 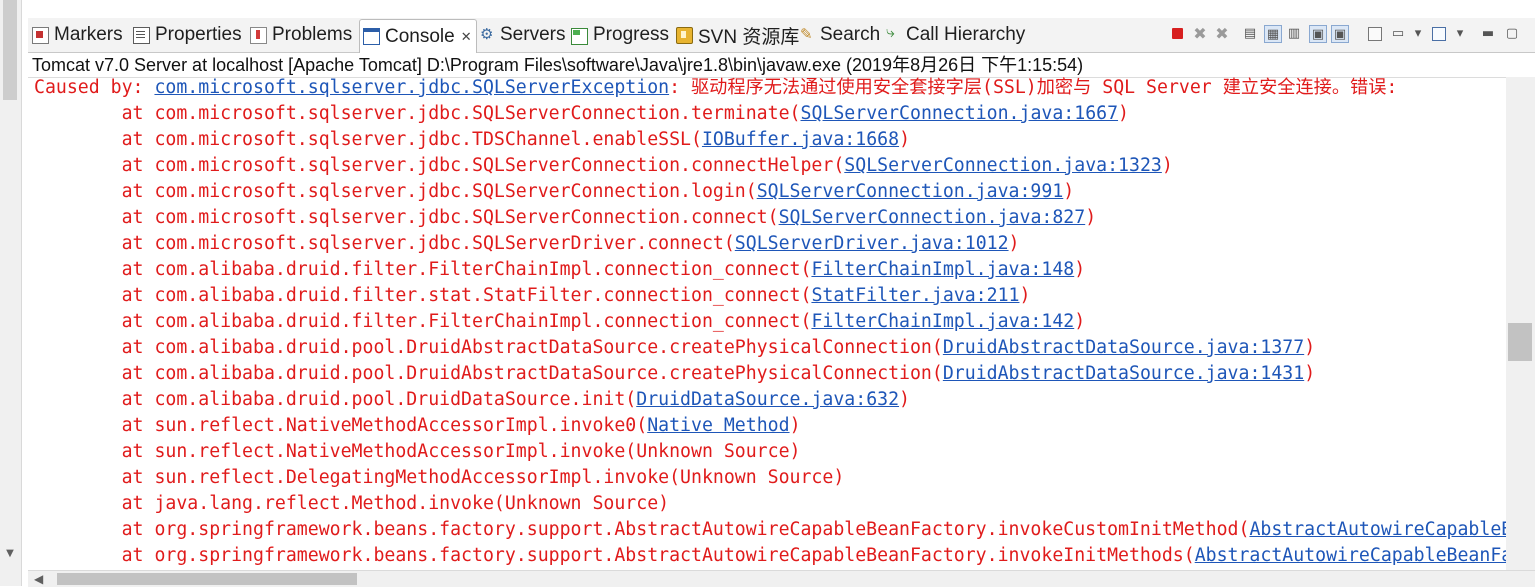 I want to click on tab-label: Console, so click(x=420, y=36).